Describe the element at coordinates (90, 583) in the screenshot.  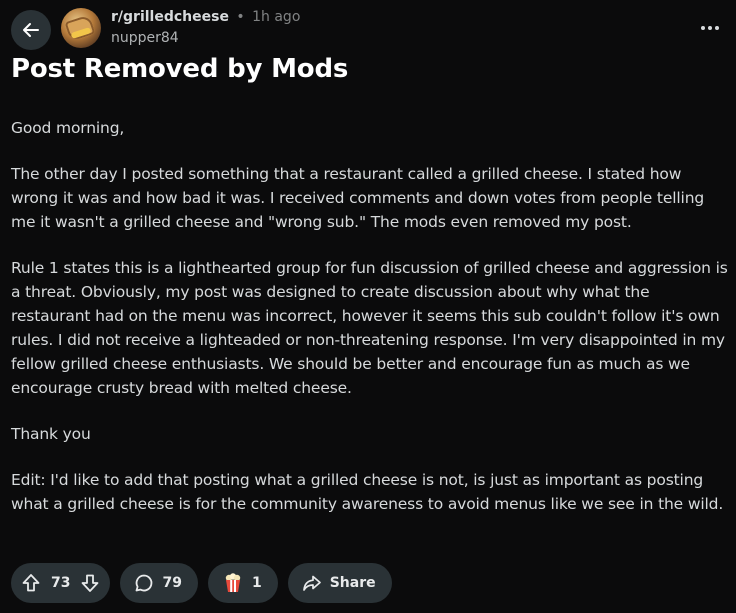
I see `arrow-down-icon` at that location.